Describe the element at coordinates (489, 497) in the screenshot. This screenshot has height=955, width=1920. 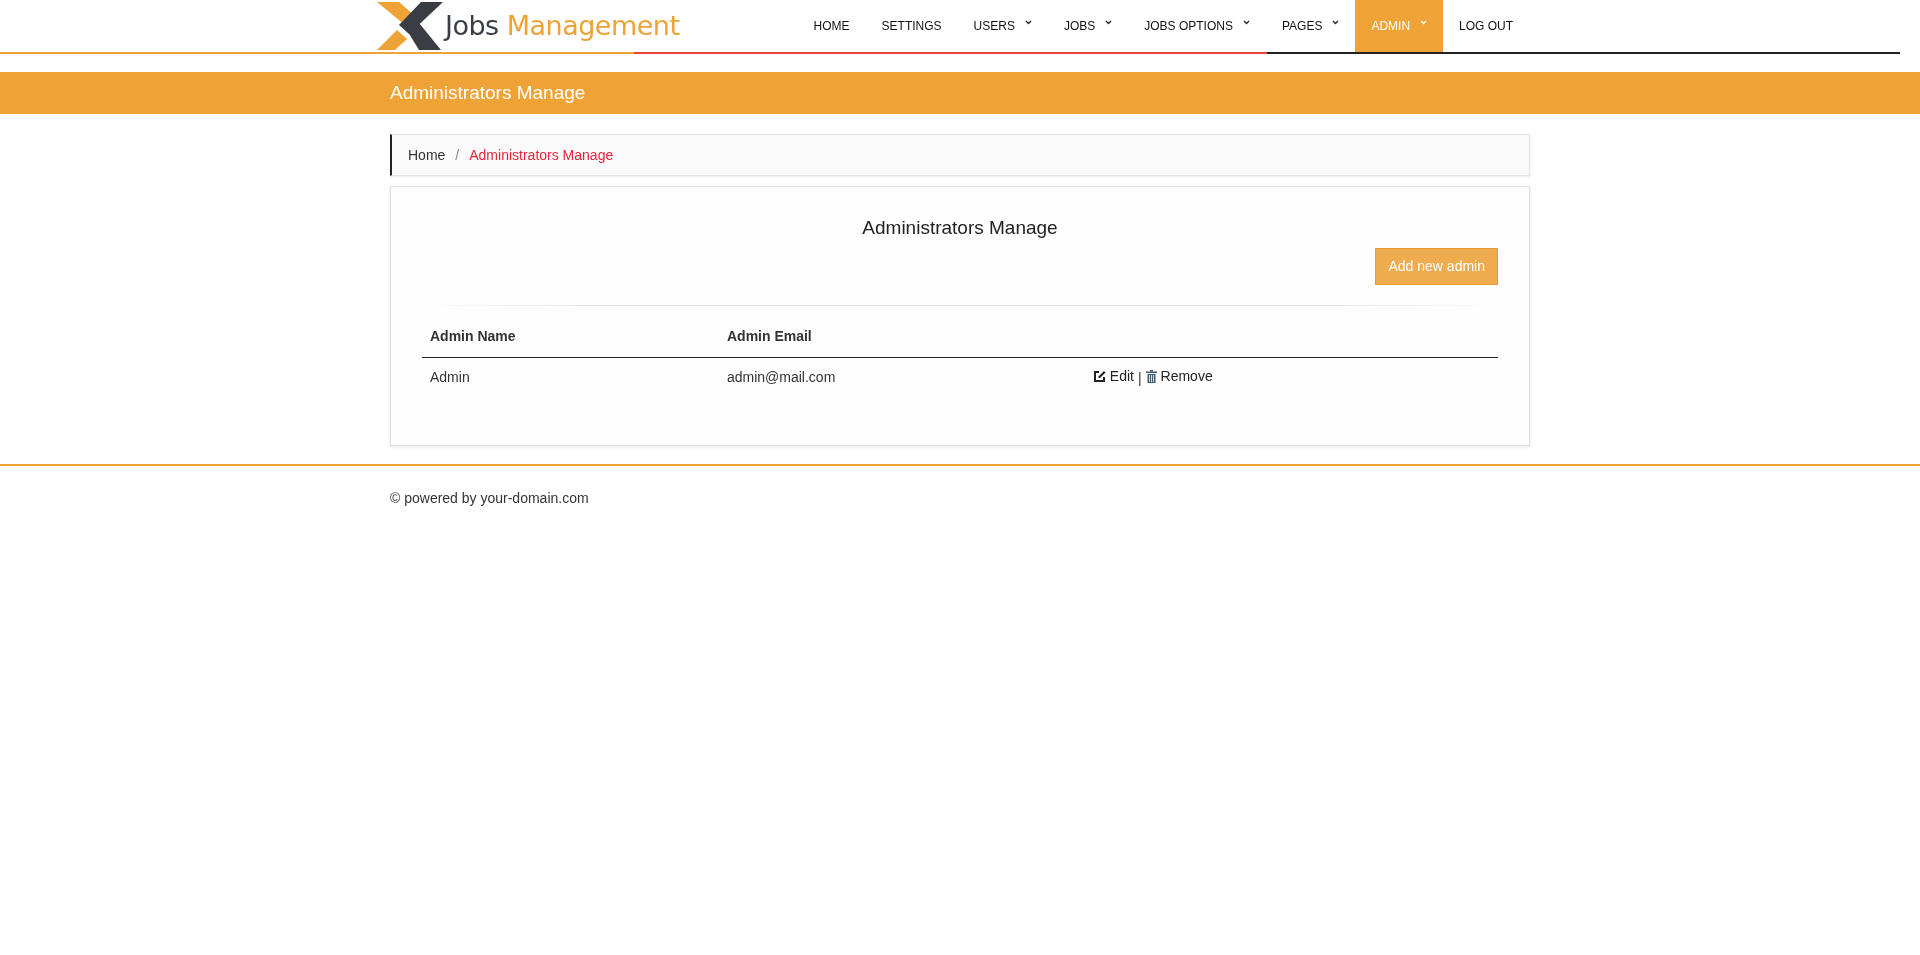
I see `footer-text: © powered by your-domain.com` at that location.